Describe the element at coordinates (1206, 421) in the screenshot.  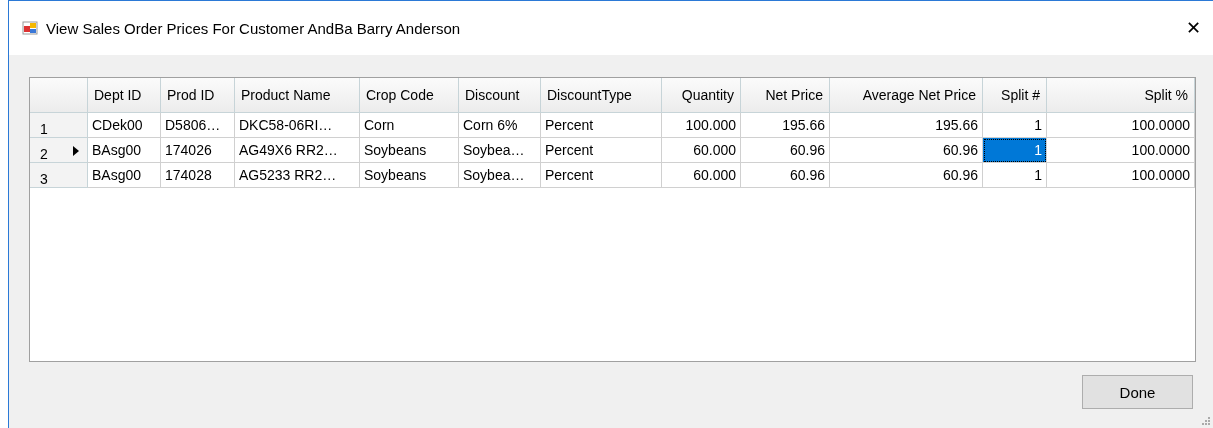
I see `resize-grip-icon` at that location.